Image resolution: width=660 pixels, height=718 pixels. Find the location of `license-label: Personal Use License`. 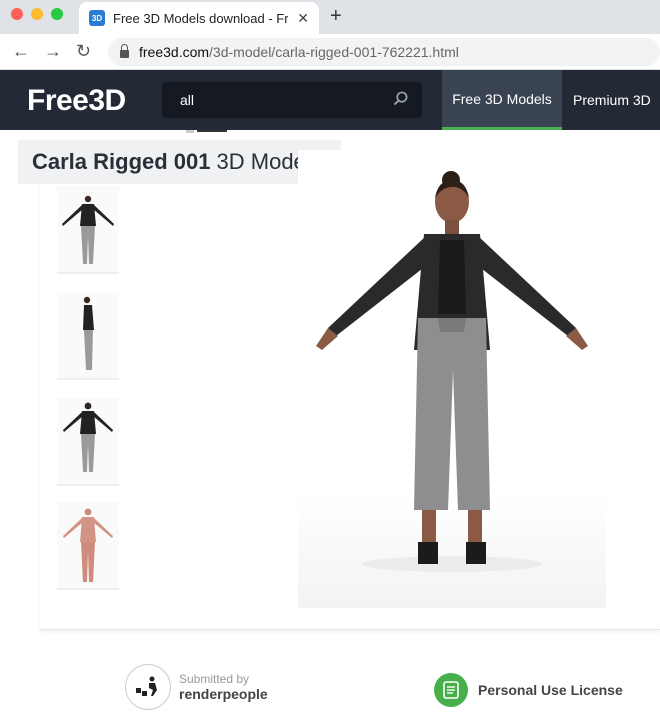

license-label: Personal Use License is located at coordinates (550, 690).